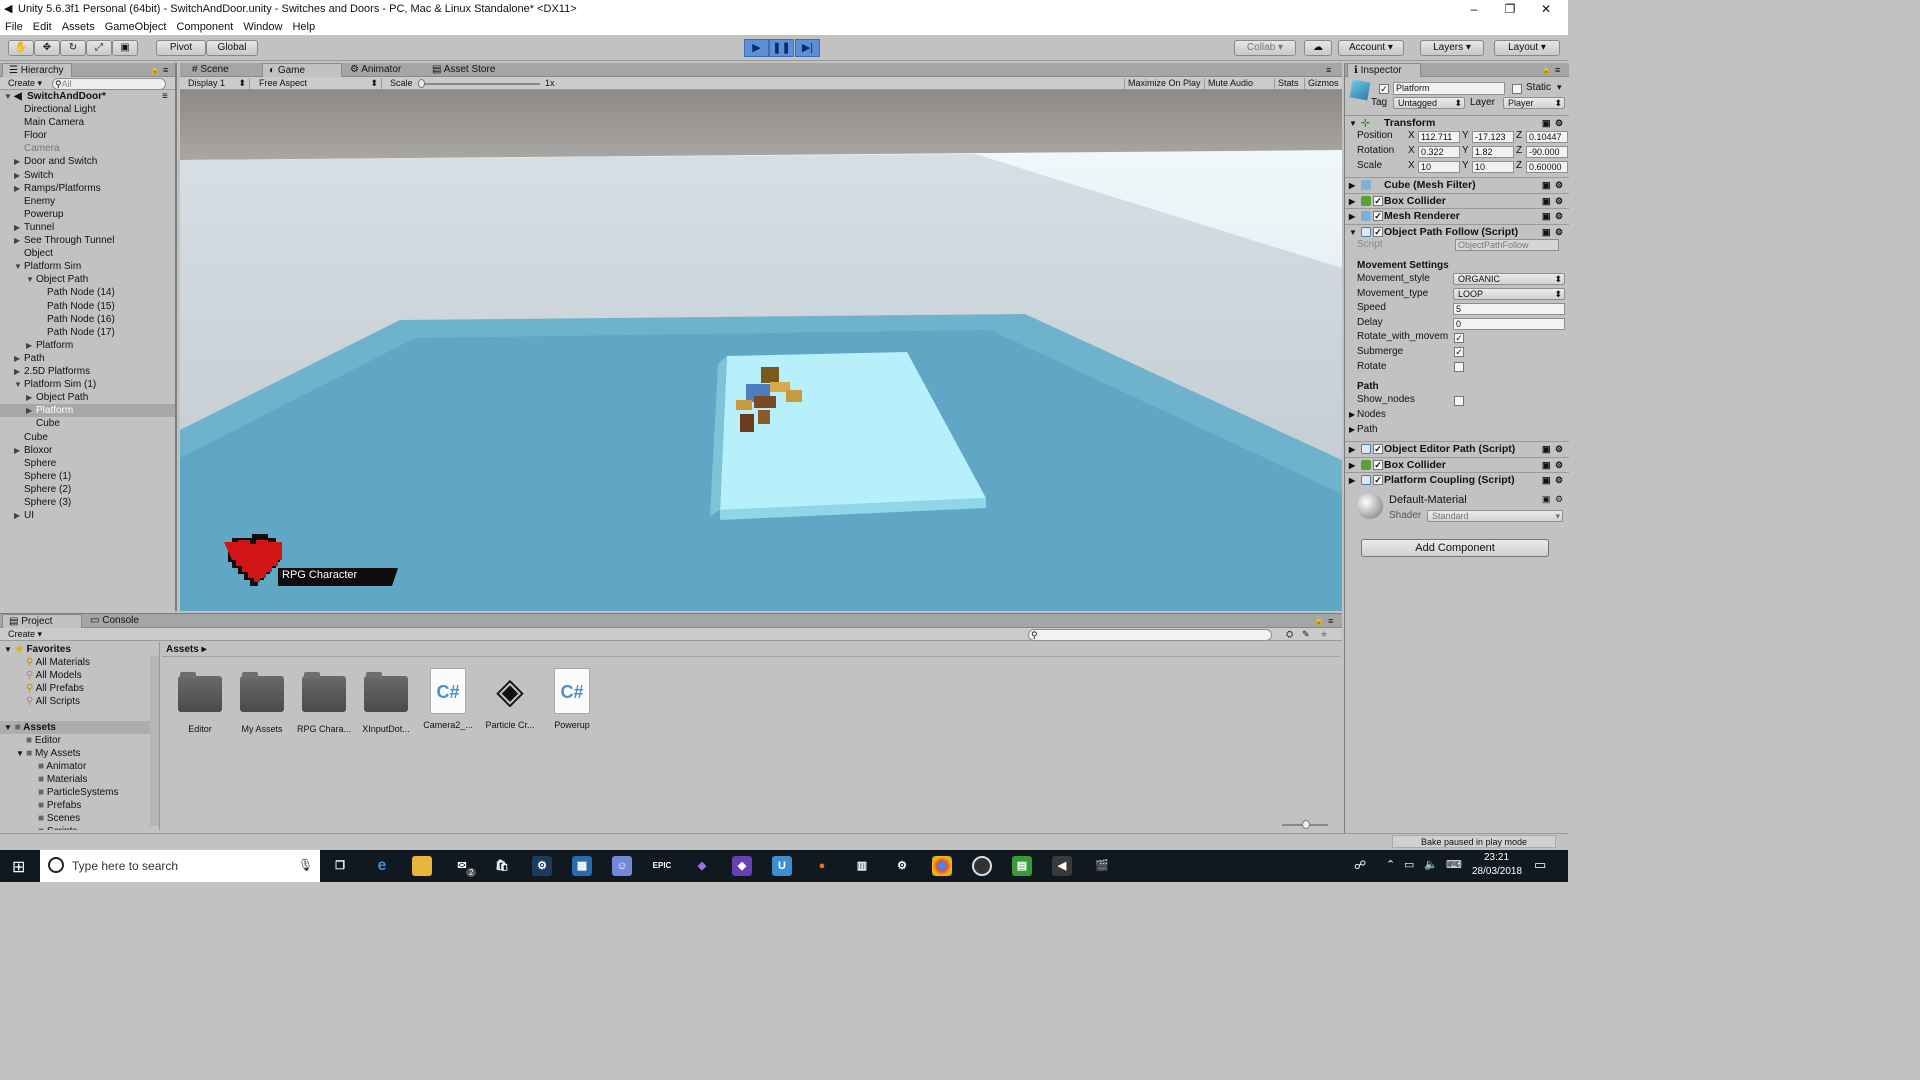 The height and width of the screenshot is (1080, 1920). I want to click on media-app-icon: ▦, so click(582, 866).